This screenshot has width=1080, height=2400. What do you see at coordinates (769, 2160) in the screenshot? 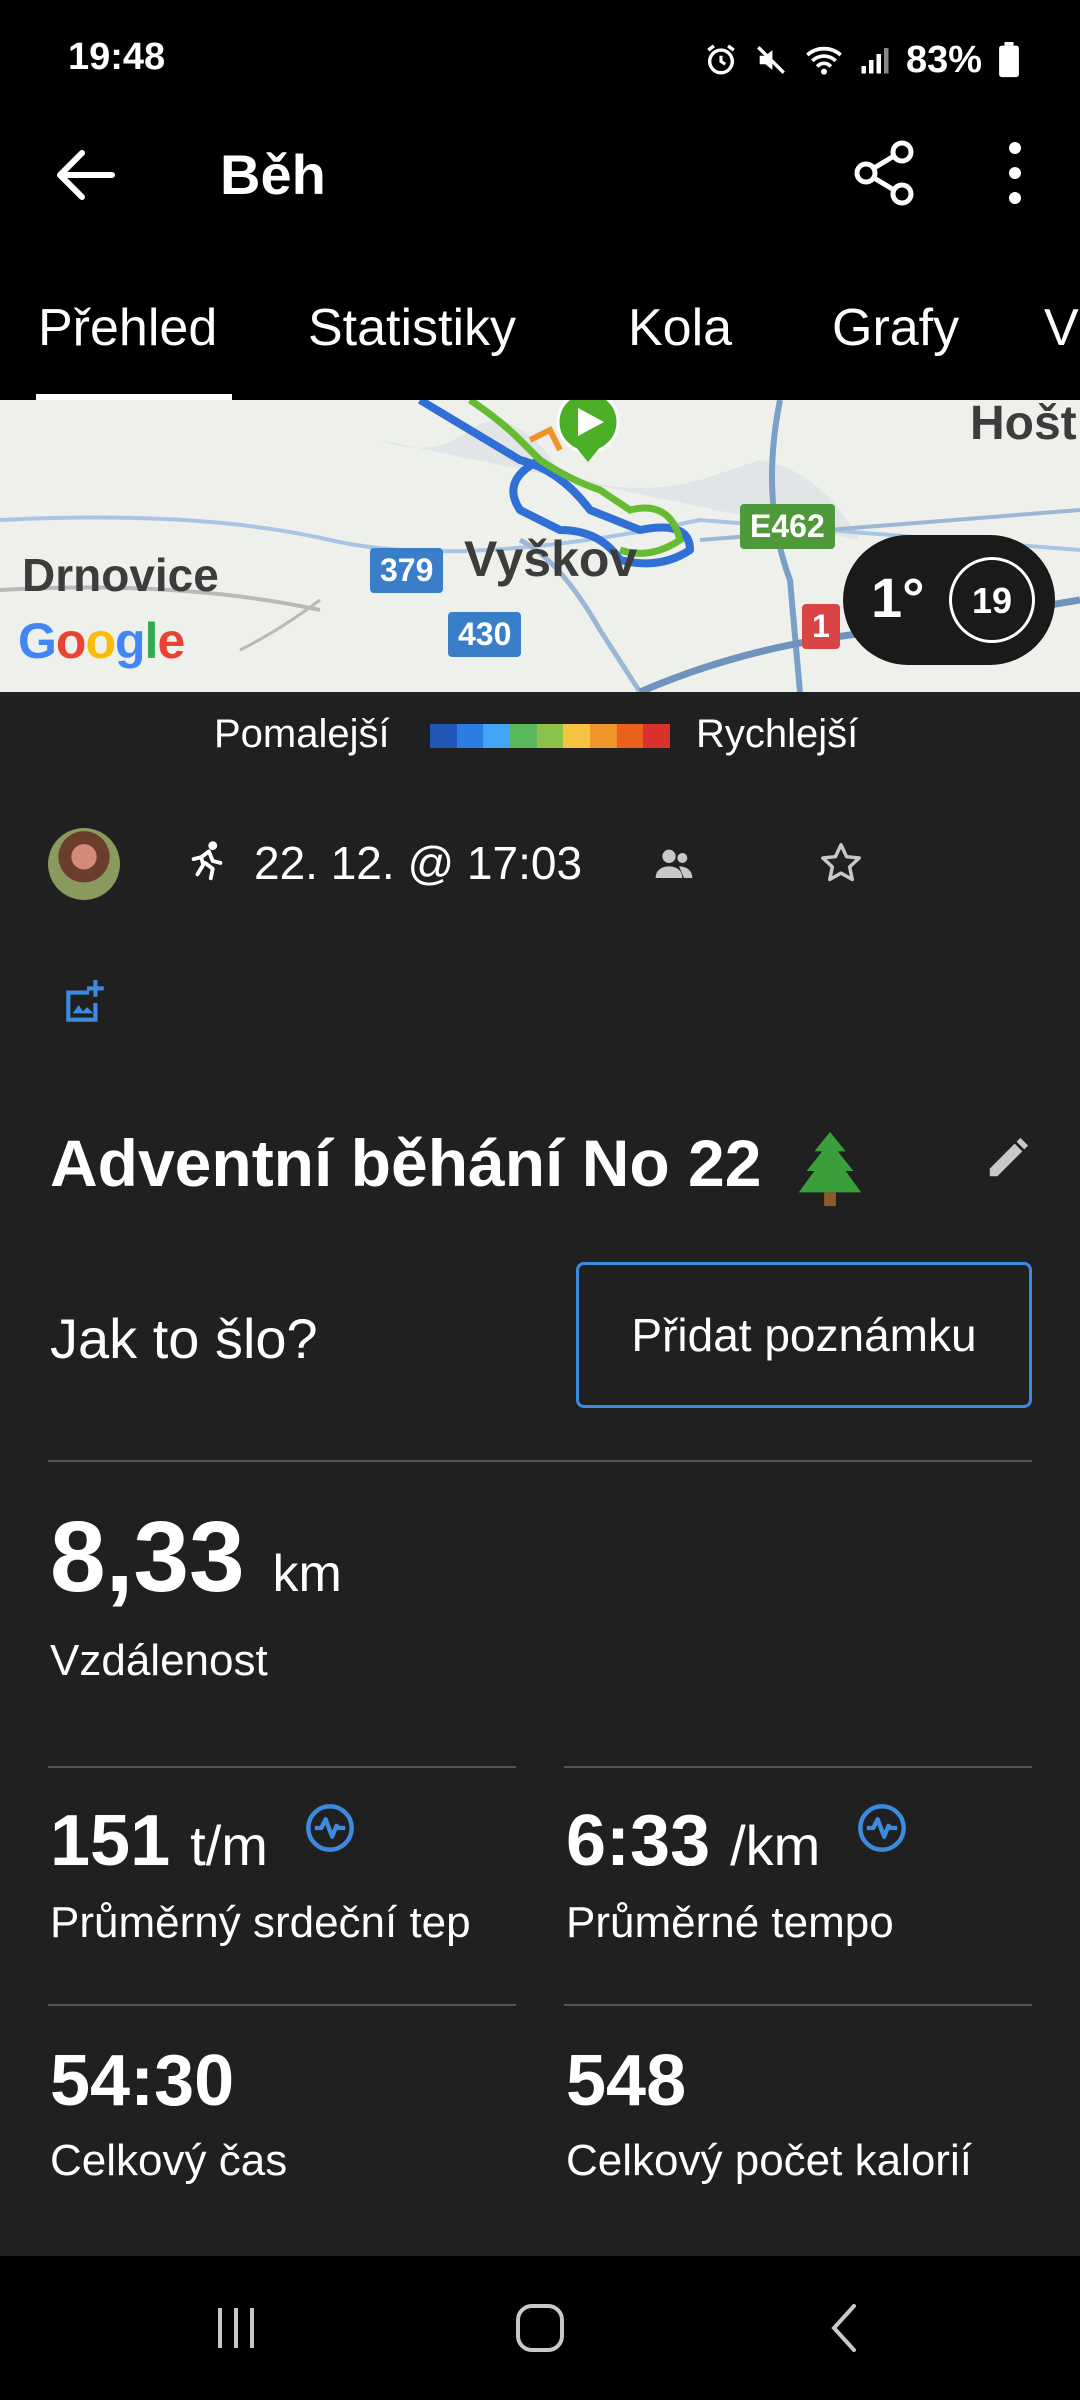
I see `calories-label: Celkový počet kalorií` at bounding box center [769, 2160].